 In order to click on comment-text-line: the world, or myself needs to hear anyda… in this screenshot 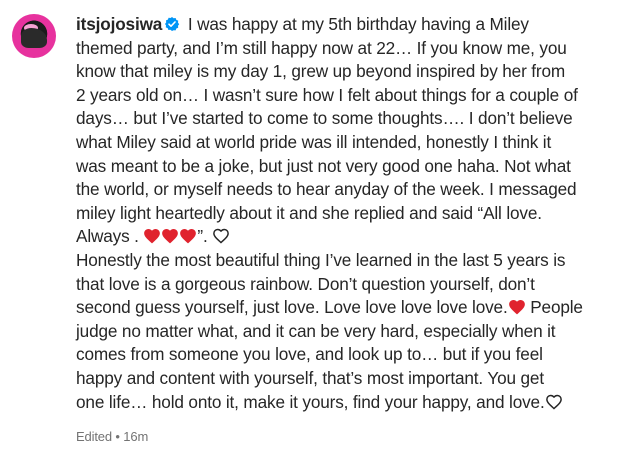, I will do `click(326, 189)`.